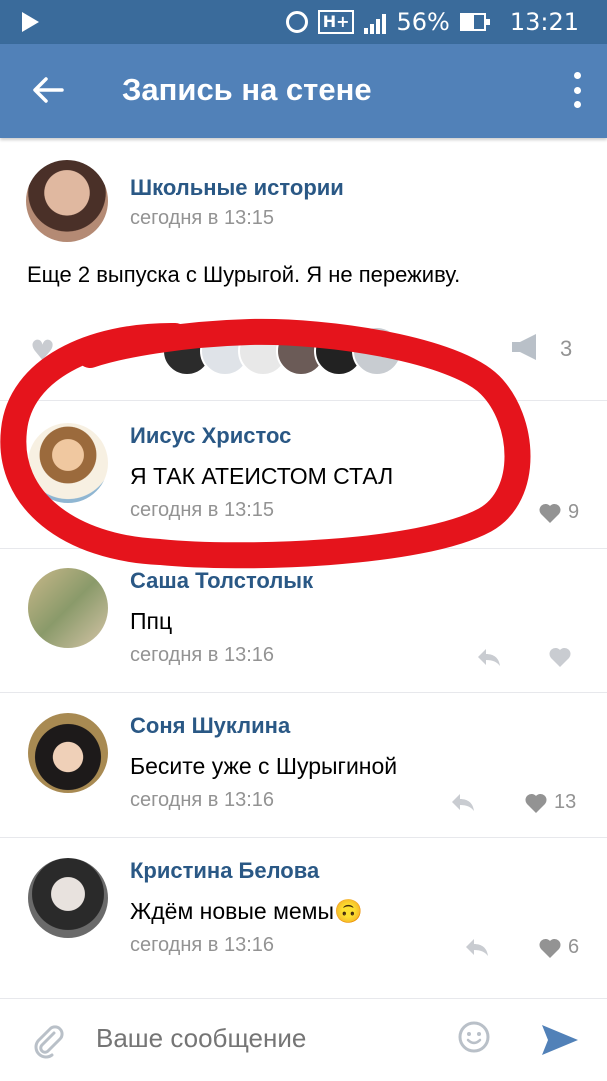  Describe the element at coordinates (30, 22) in the screenshot. I see `play-icon` at that location.